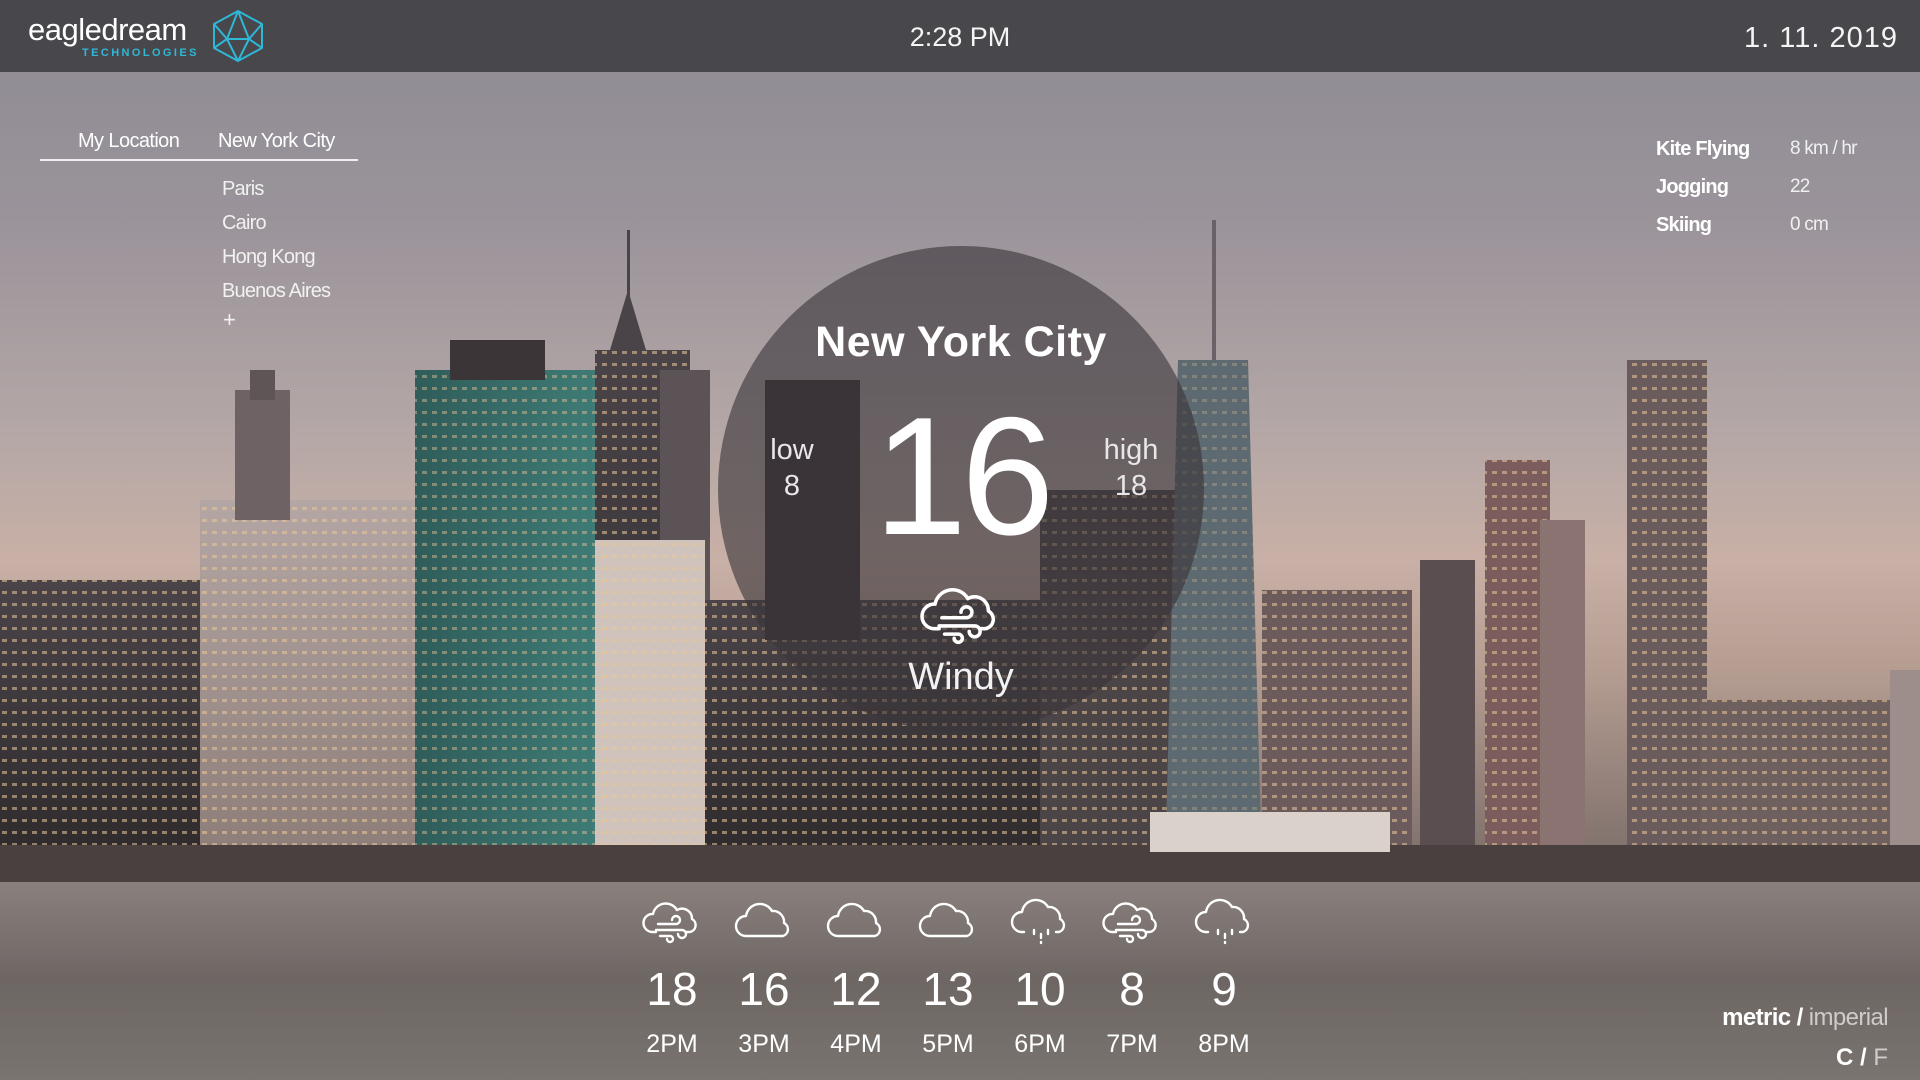 The height and width of the screenshot is (1080, 1920). I want to click on activity-row-jogging: Jogging 22, so click(1776, 187).